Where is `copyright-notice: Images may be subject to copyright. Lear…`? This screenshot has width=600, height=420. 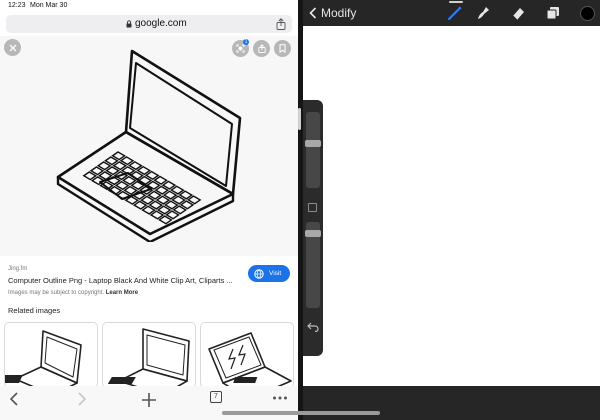 copyright-notice: Images may be subject to copyright. Lear… is located at coordinates (73, 293).